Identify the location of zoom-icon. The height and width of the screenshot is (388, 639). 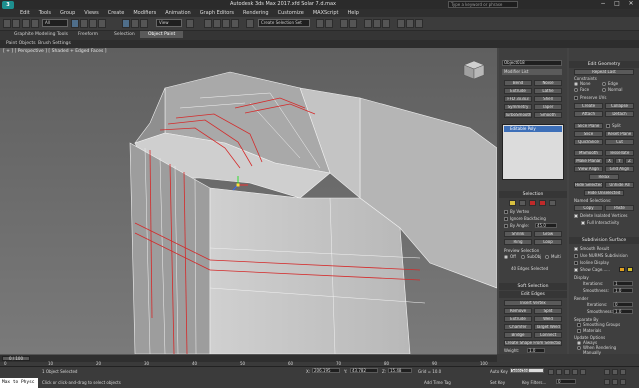
(607, 372).